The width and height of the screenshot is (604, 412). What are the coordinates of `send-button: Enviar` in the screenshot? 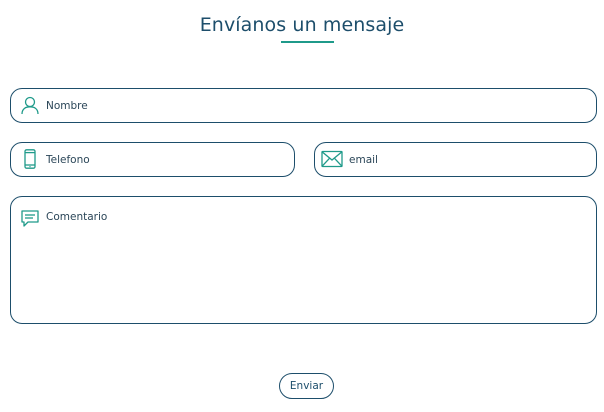 It's located at (306, 386).